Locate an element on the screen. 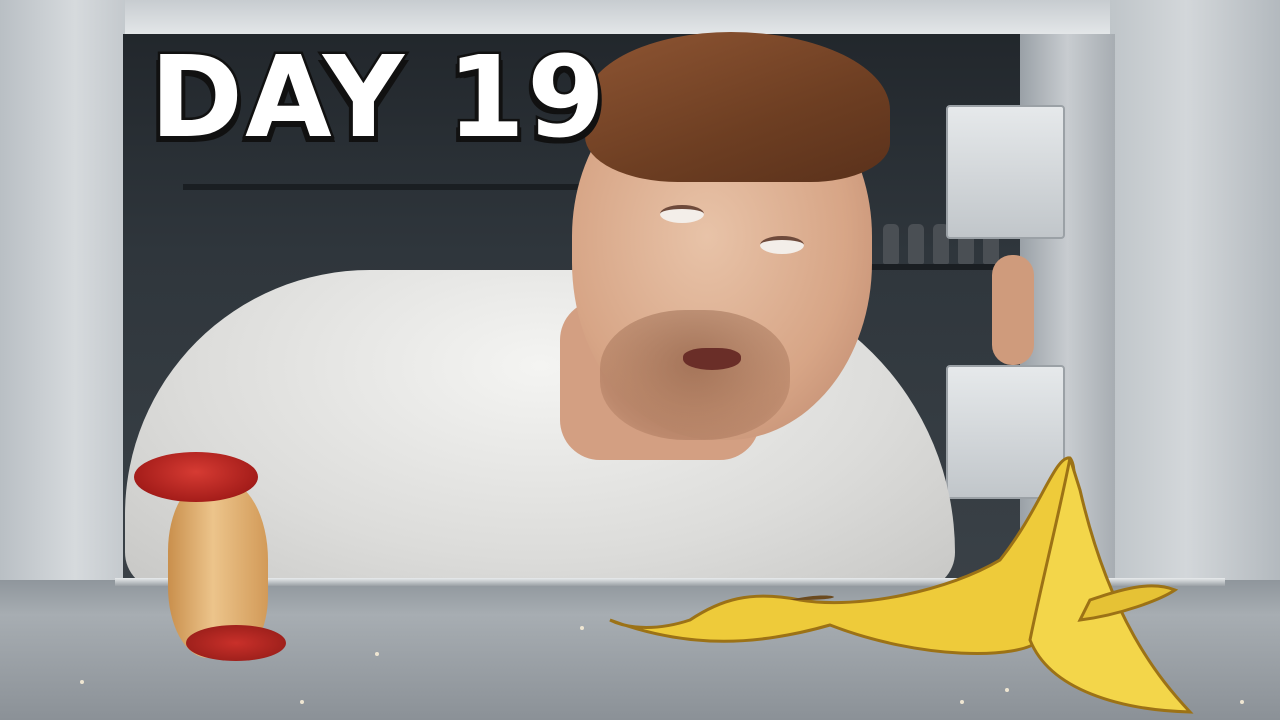  person-eye-left is located at coordinates (682, 214).